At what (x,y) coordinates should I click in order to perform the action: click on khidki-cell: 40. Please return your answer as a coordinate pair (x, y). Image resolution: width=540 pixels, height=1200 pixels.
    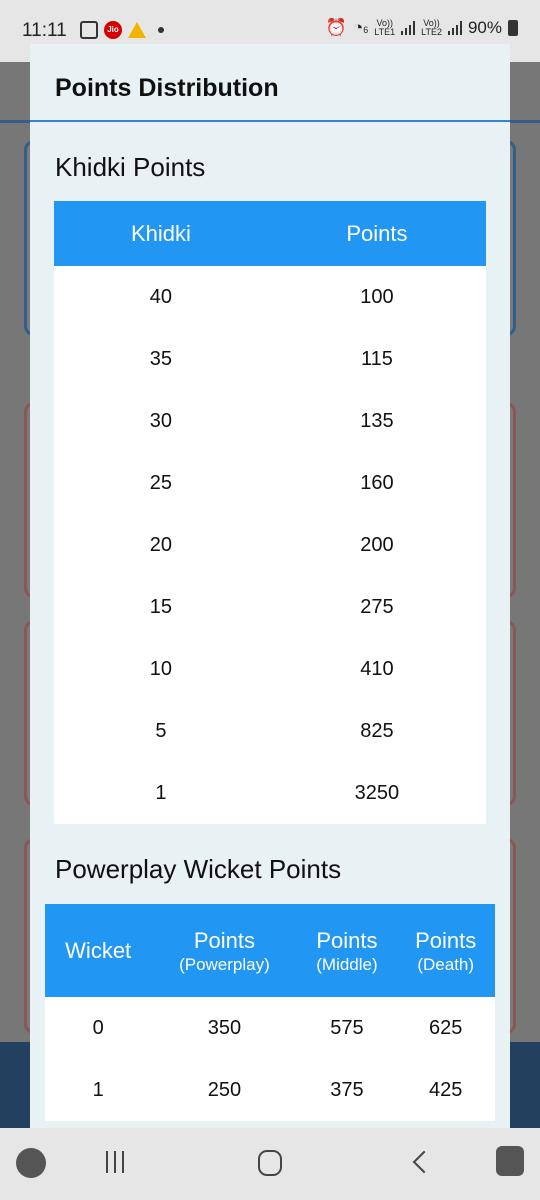
    Looking at the image, I should click on (161, 296).